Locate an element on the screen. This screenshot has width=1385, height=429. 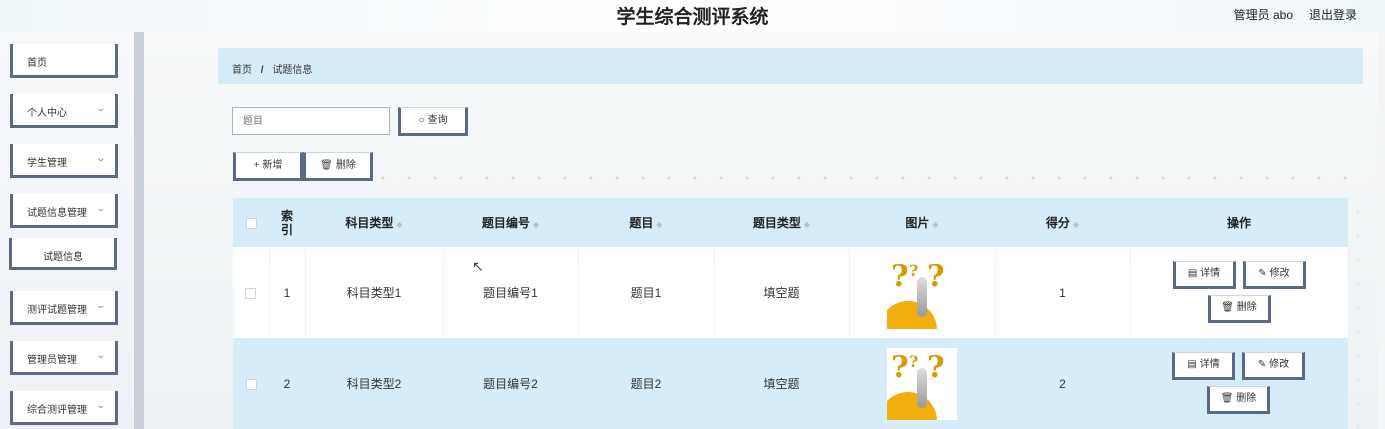
add-button: + 新增 is located at coordinates (268, 166).